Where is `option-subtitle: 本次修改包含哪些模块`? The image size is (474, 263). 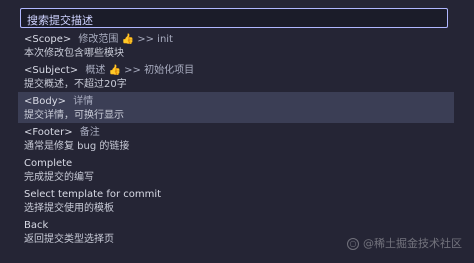
option-subtitle: 本次修改包含哪些模块 is located at coordinates (74, 53).